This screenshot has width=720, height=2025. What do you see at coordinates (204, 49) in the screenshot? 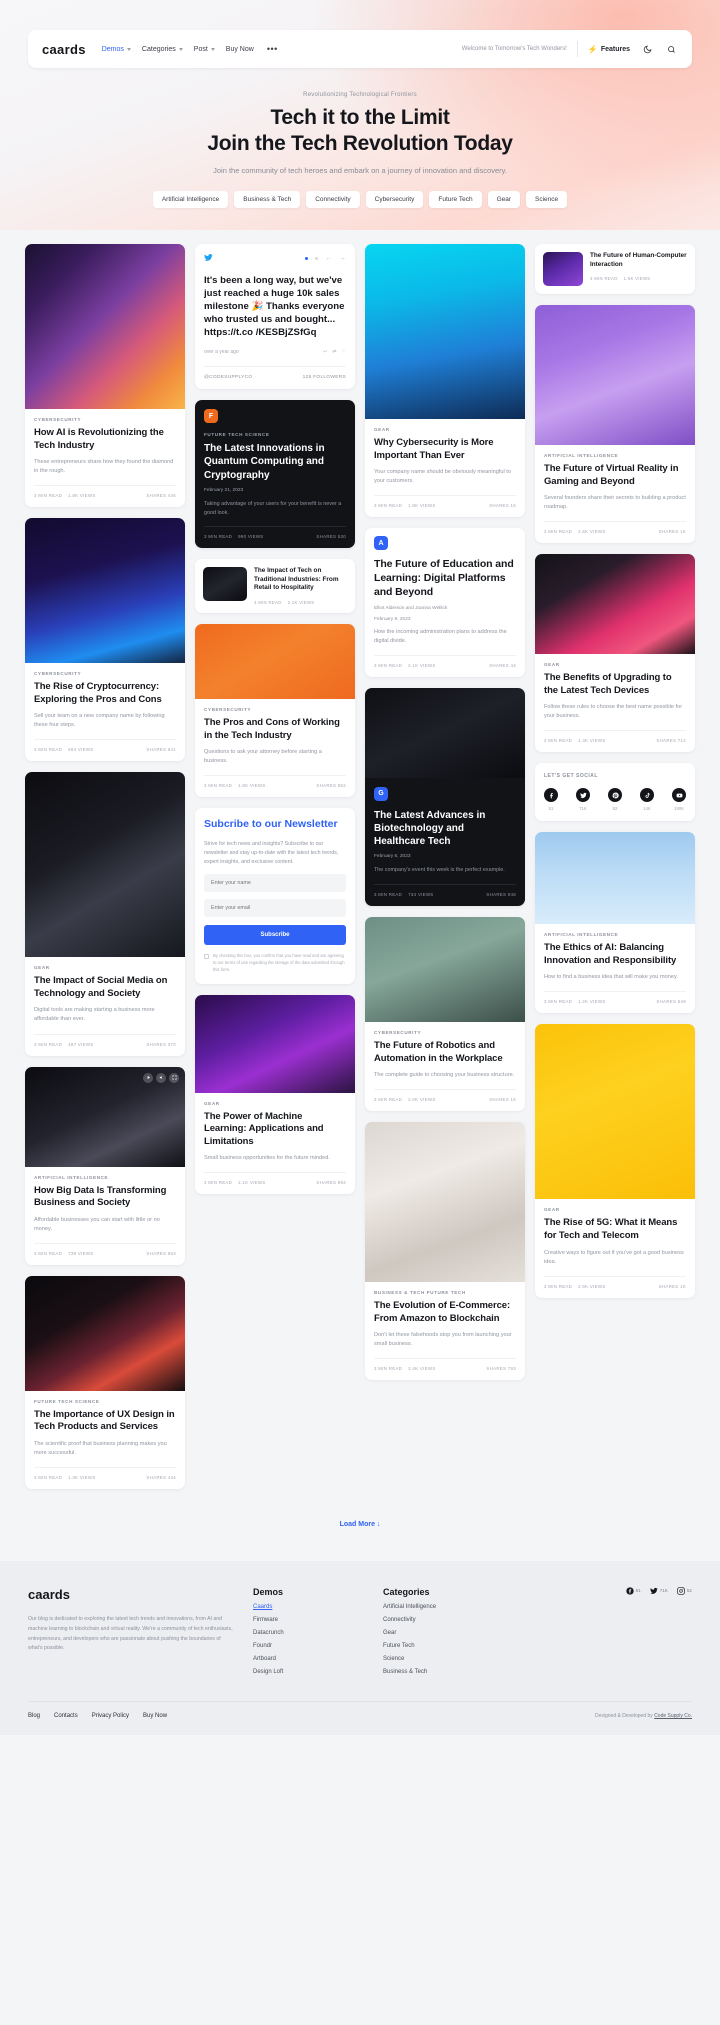
I see `nav-item-post: Post` at bounding box center [204, 49].